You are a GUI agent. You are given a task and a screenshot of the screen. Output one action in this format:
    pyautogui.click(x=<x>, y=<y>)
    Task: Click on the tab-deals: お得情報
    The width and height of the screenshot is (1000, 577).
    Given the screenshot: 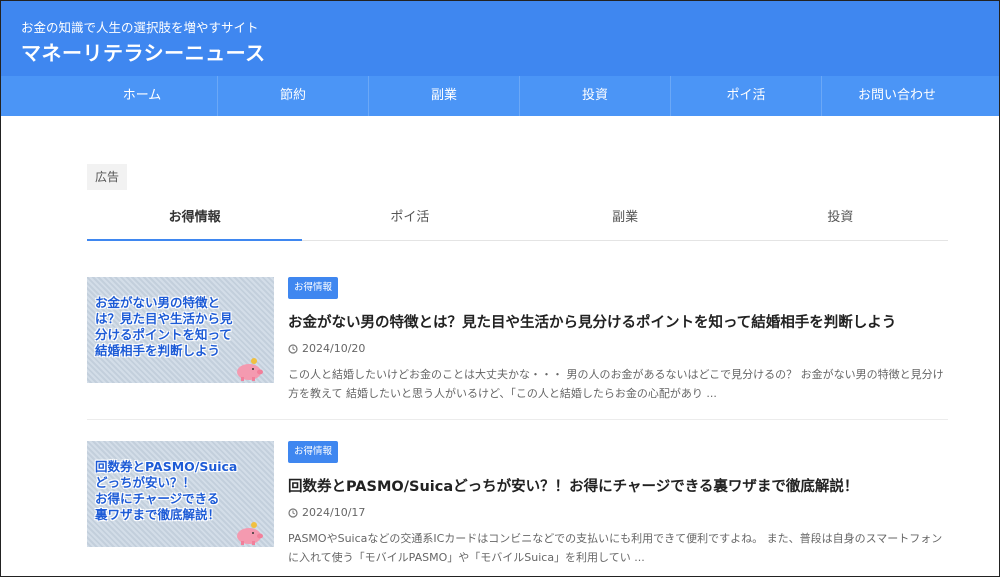 What is the action you would take?
    pyautogui.click(x=195, y=220)
    